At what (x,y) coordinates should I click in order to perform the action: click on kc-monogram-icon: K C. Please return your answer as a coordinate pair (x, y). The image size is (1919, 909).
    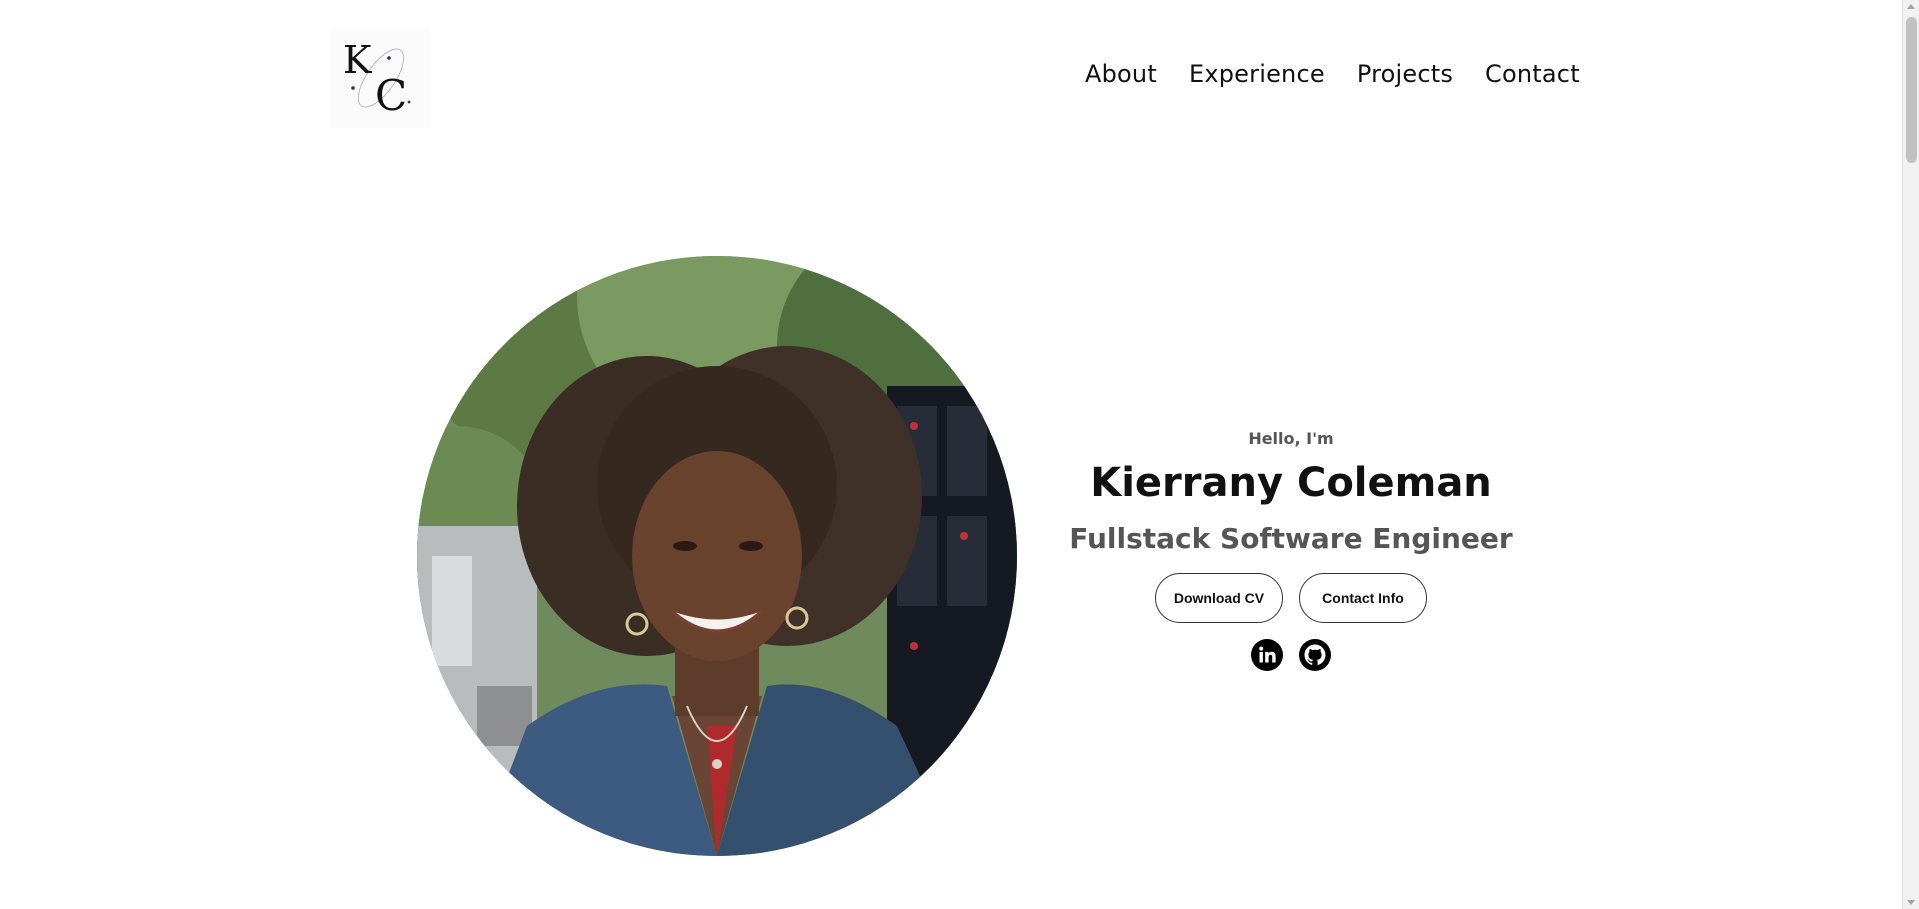
    Looking at the image, I should click on (377, 79).